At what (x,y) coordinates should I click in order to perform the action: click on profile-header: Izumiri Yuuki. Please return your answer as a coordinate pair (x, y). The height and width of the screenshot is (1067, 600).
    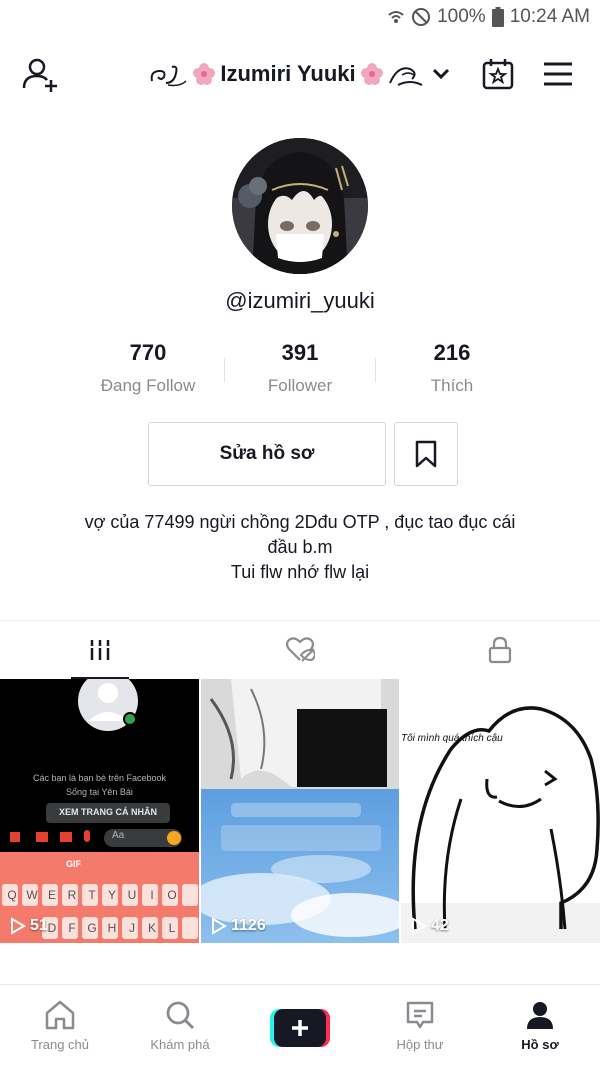
    Looking at the image, I should click on (300, 74).